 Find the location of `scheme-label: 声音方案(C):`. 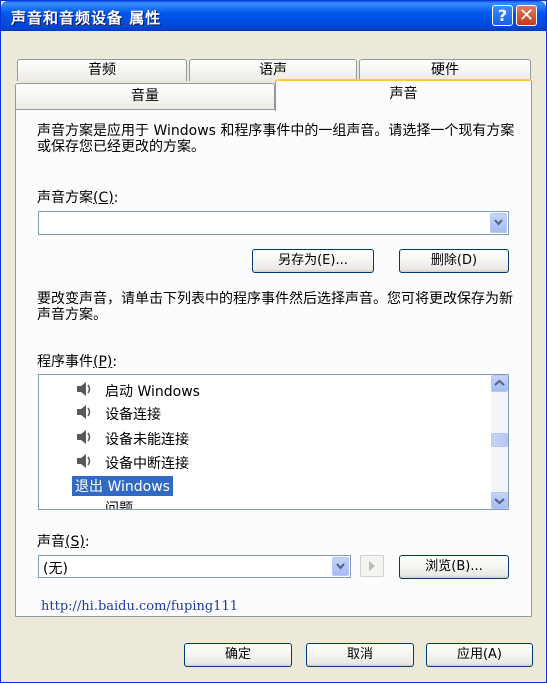

scheme-label: 声音方案(C): is located at coordinates (78, 198).